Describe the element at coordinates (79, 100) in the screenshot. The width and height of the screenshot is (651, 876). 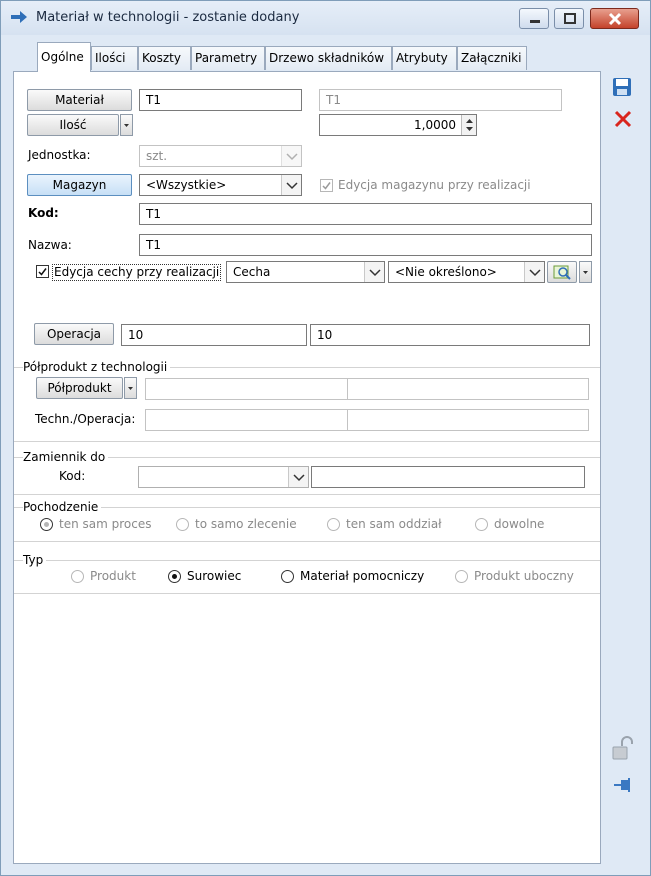
I see `material-button: Materiał` at that location.